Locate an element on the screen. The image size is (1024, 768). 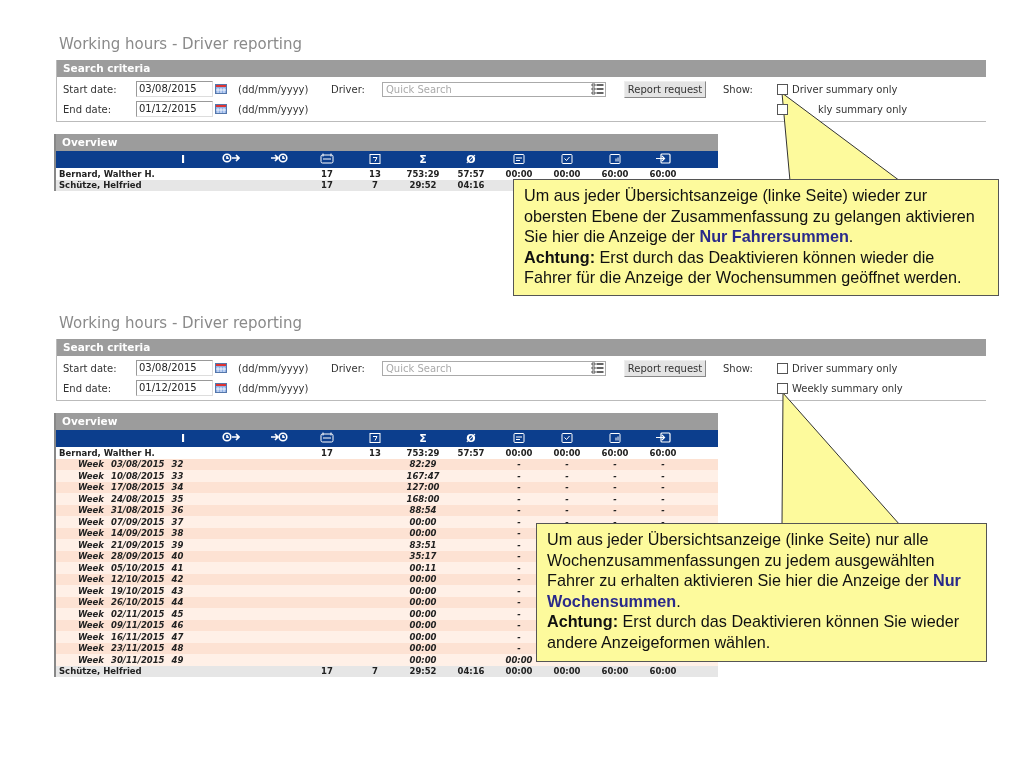
week-number: 33 is located at coordinates (177, 475).